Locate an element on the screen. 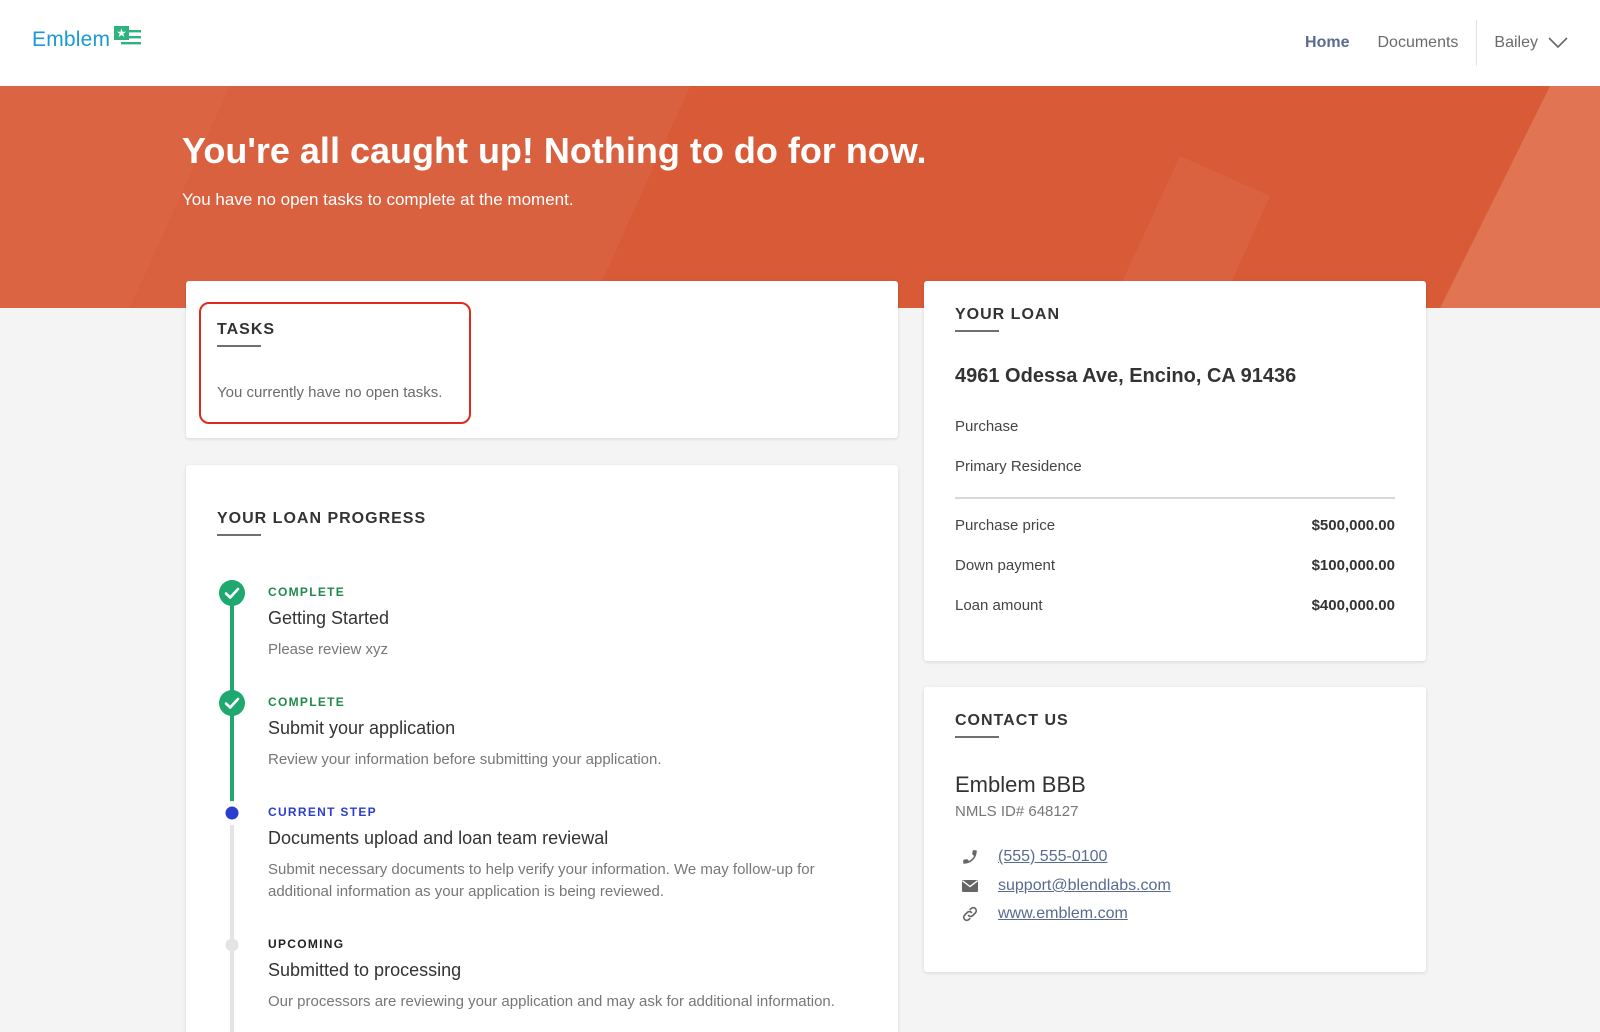 Image resolution: width=1600 pixels, height=1032 pixels. top-nav-bar: Emblem Home Documents Bailey is located at coordinates (800, 43).